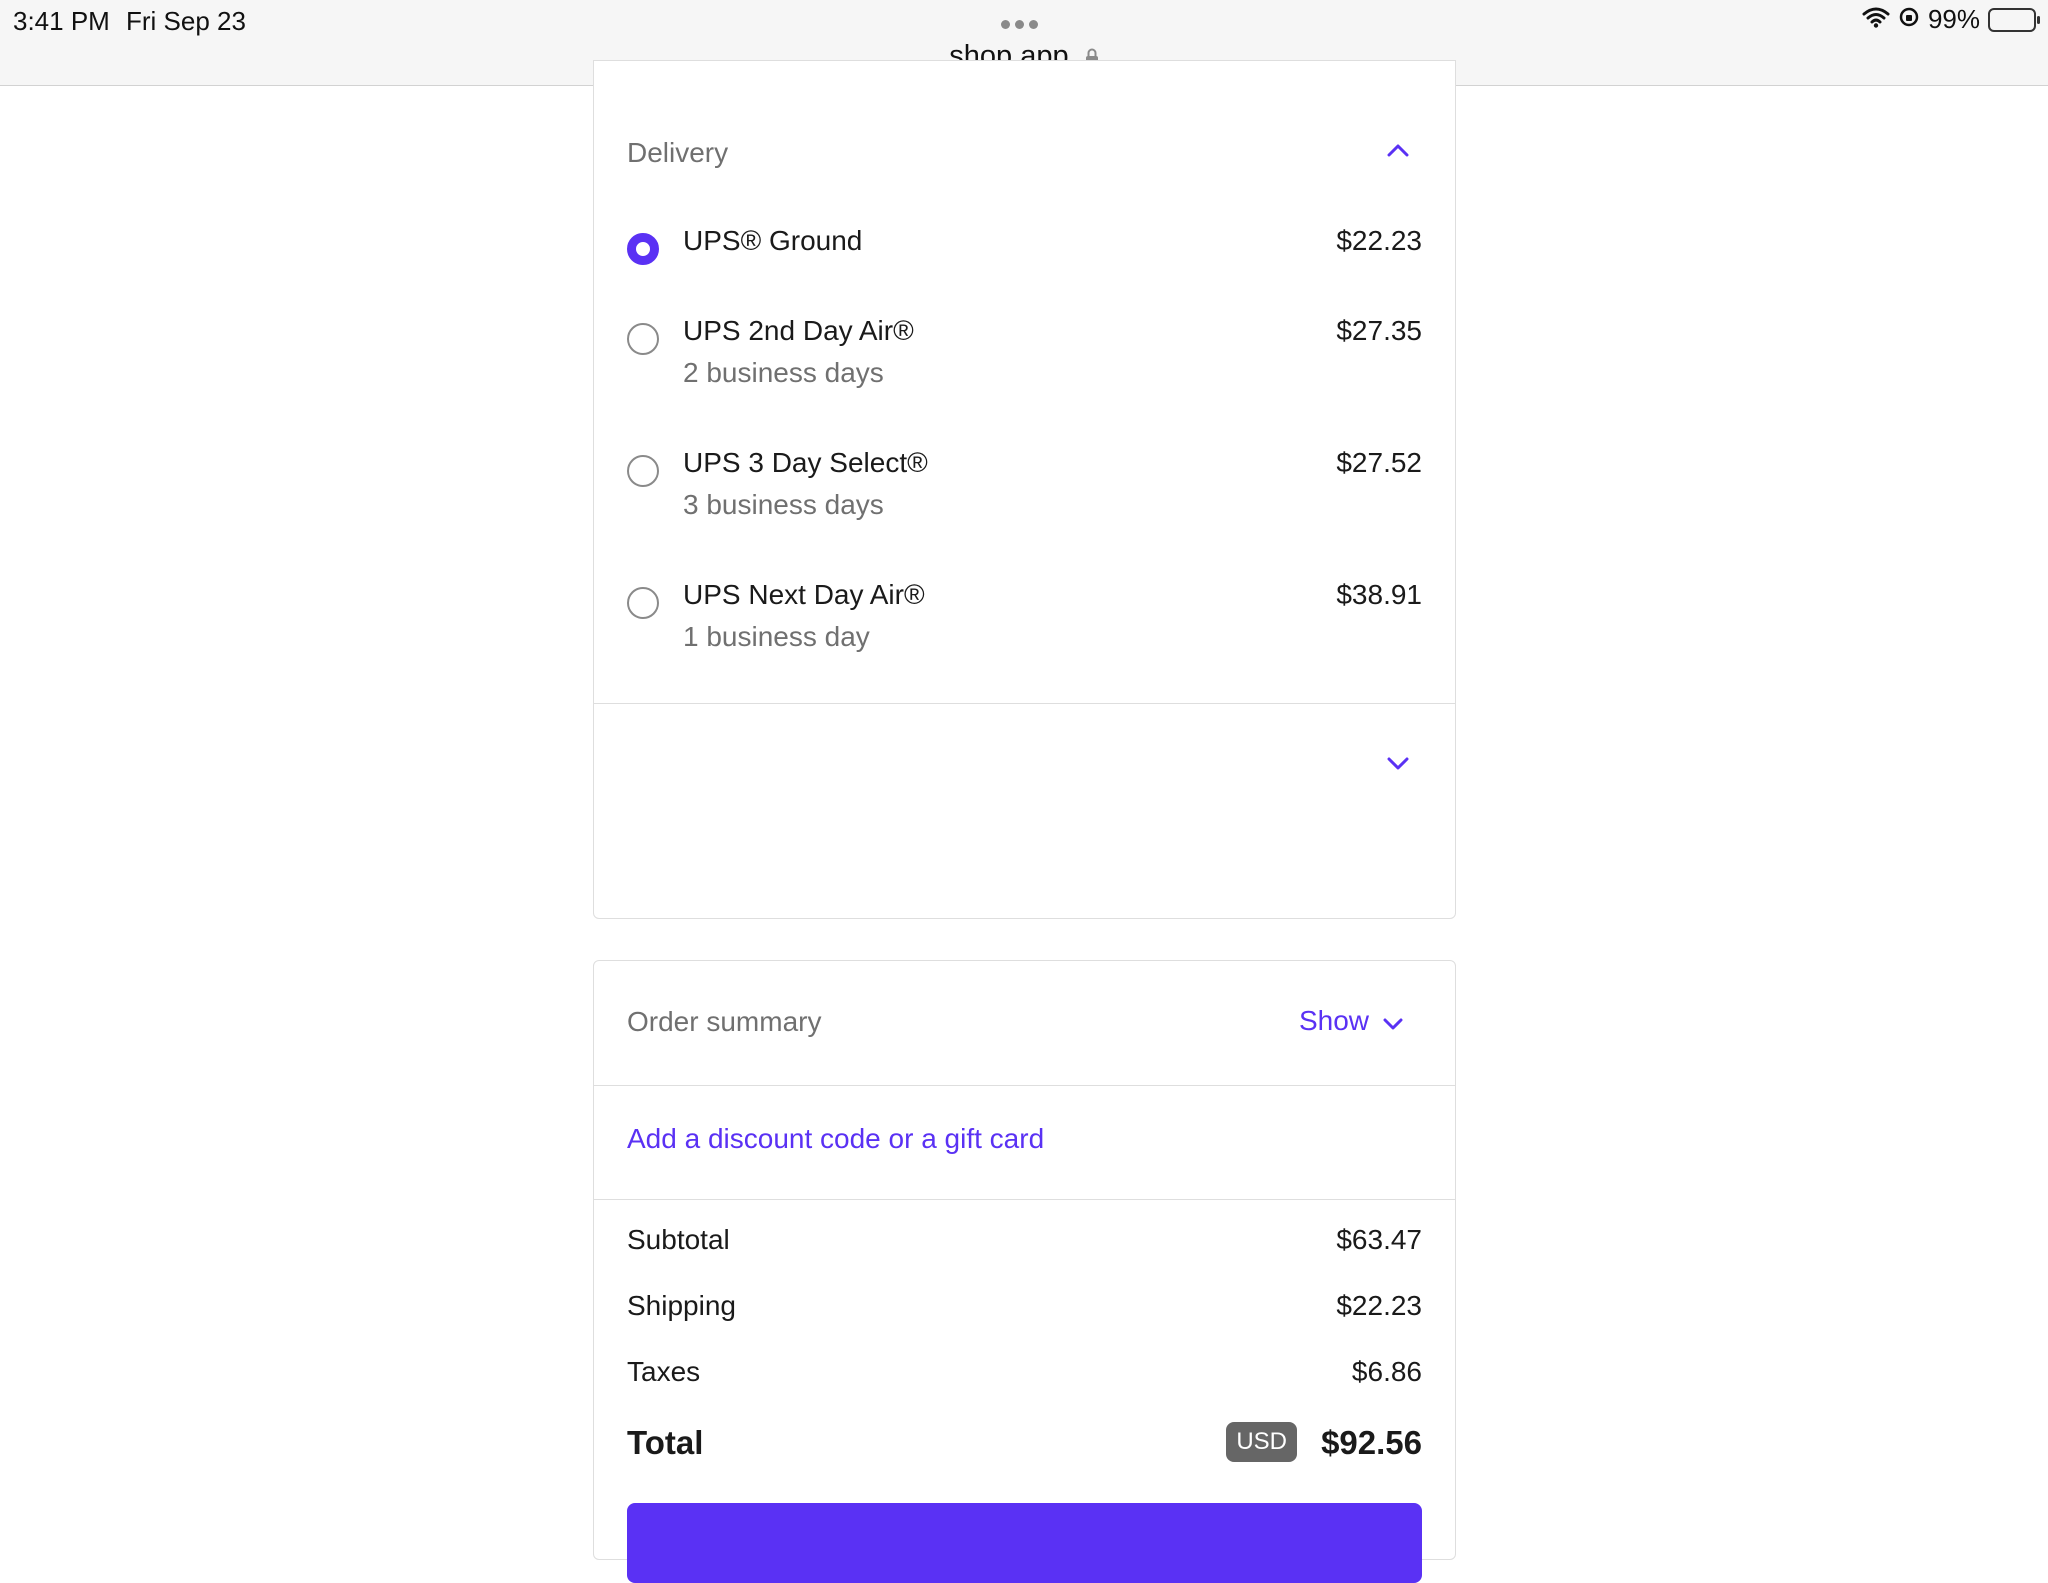 The height and width of the screenshot is (1583, 2048). I want to click on status-date: Fri Sep 23, so click(186, 21).